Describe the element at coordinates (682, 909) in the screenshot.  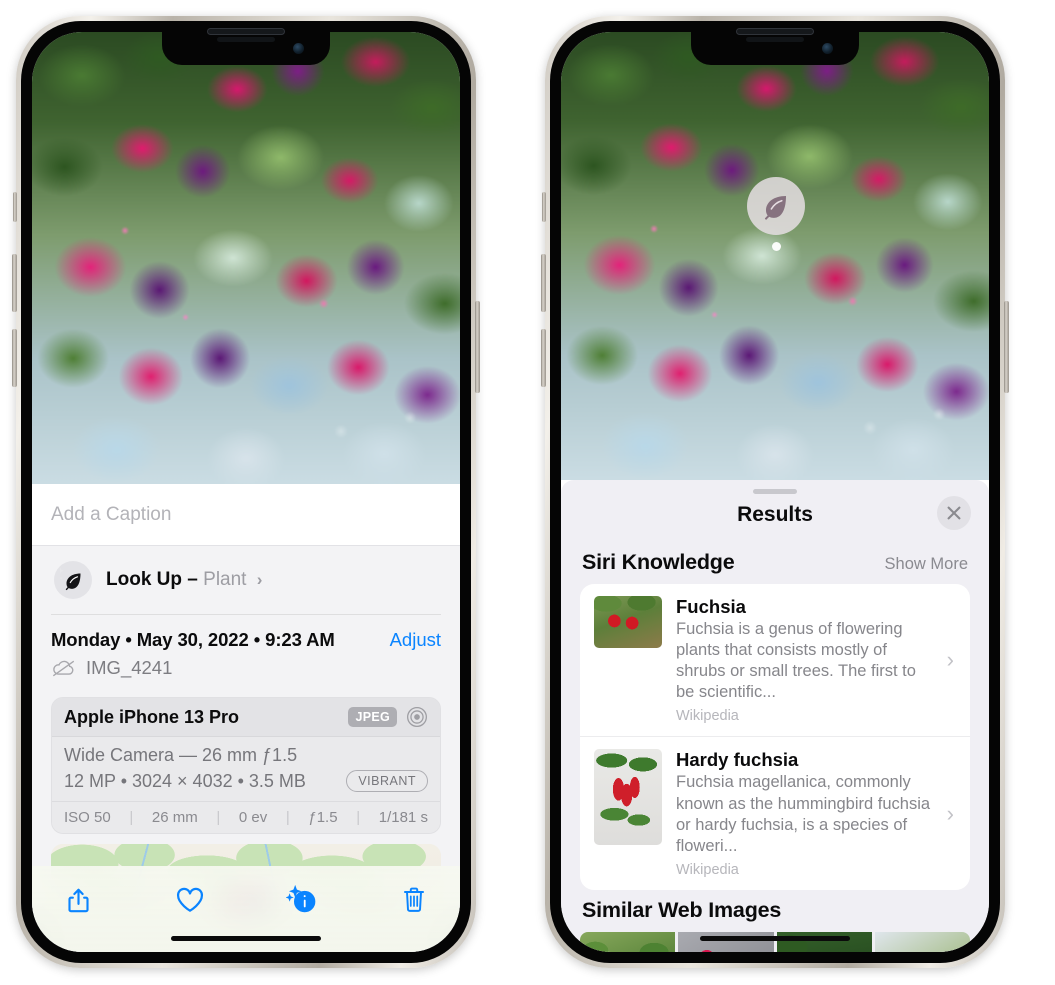
I see `section-title: Similar Web Images` at that location.